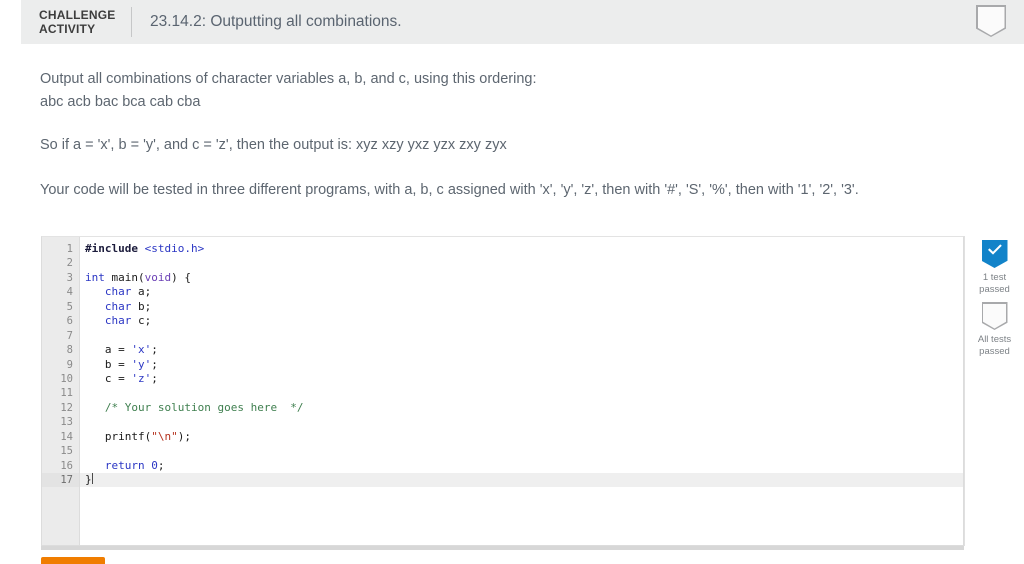 The height and width of the screenshot is (564, 1024). I want to click on code-line: #include <stdio.h>, so click(521, 249).